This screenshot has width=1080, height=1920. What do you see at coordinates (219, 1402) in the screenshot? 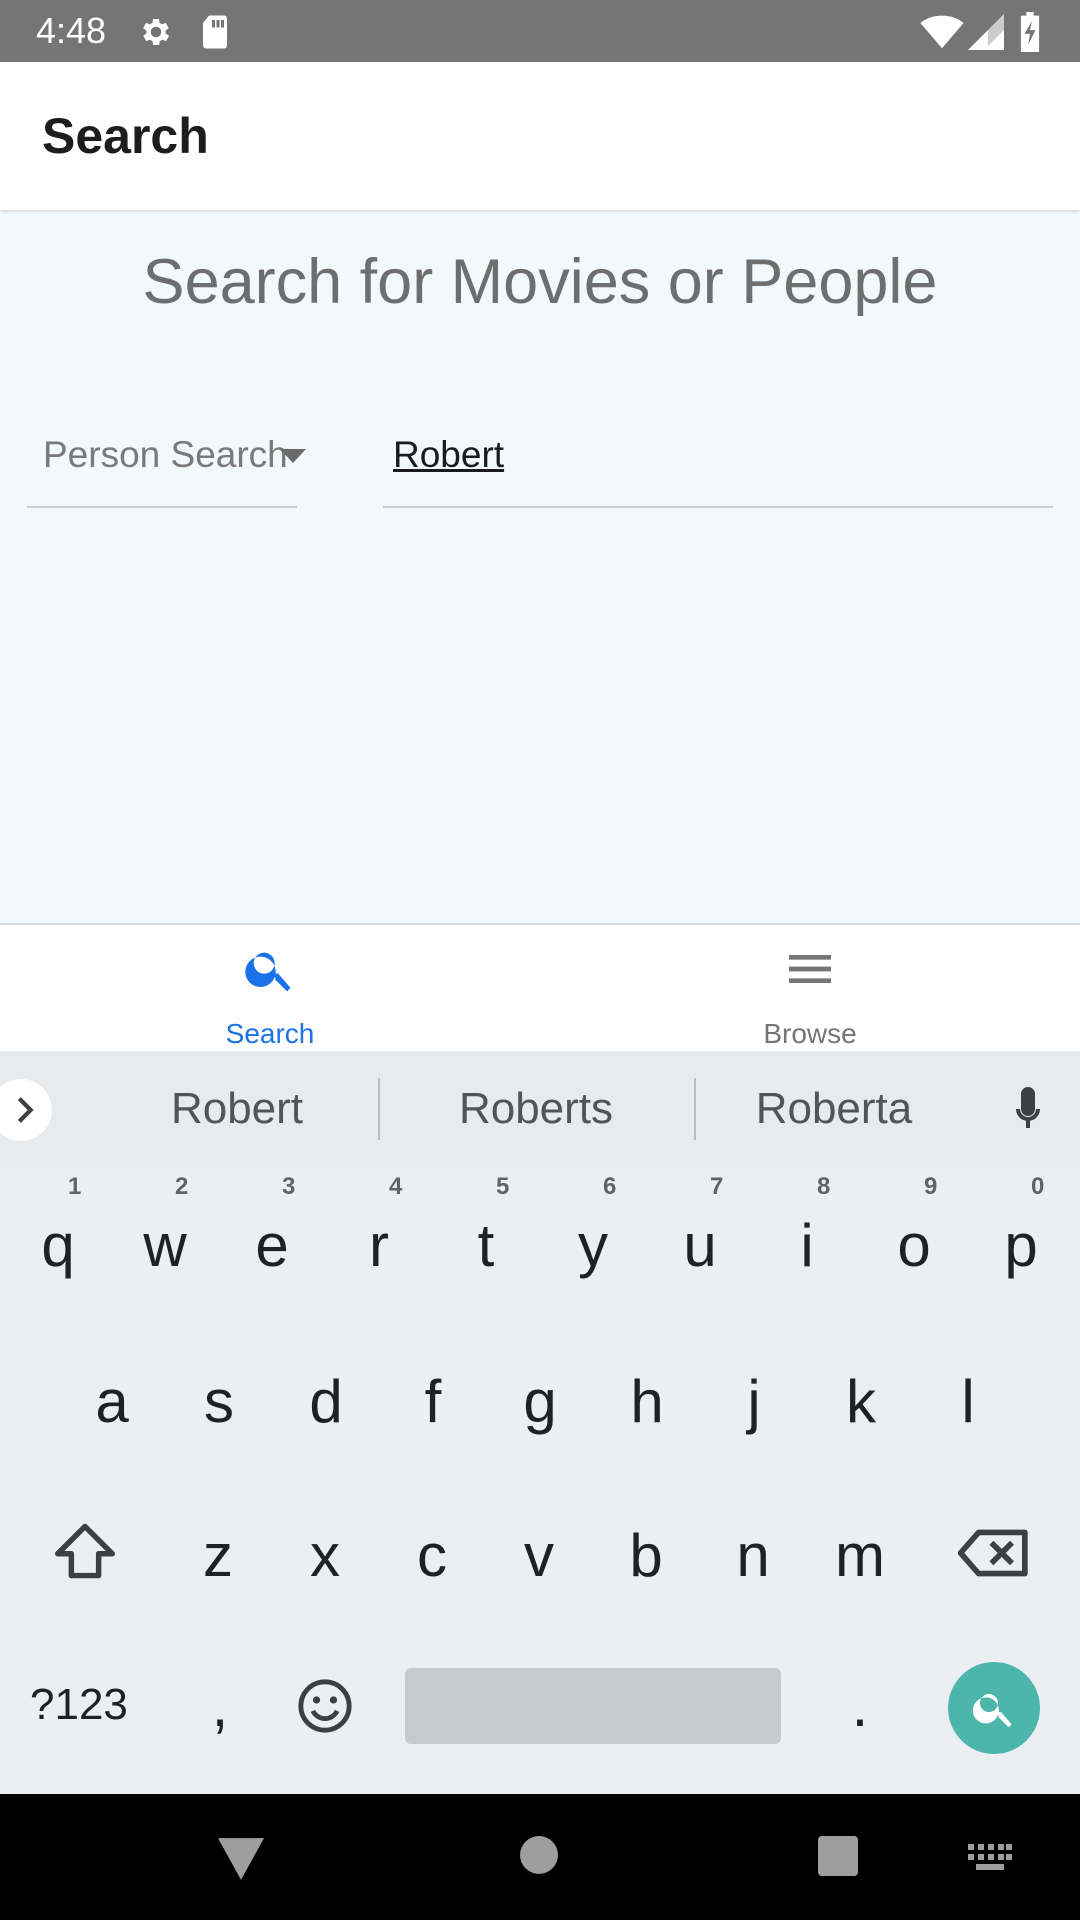
I see `key-s: s` at bounding box center [219, 1402].